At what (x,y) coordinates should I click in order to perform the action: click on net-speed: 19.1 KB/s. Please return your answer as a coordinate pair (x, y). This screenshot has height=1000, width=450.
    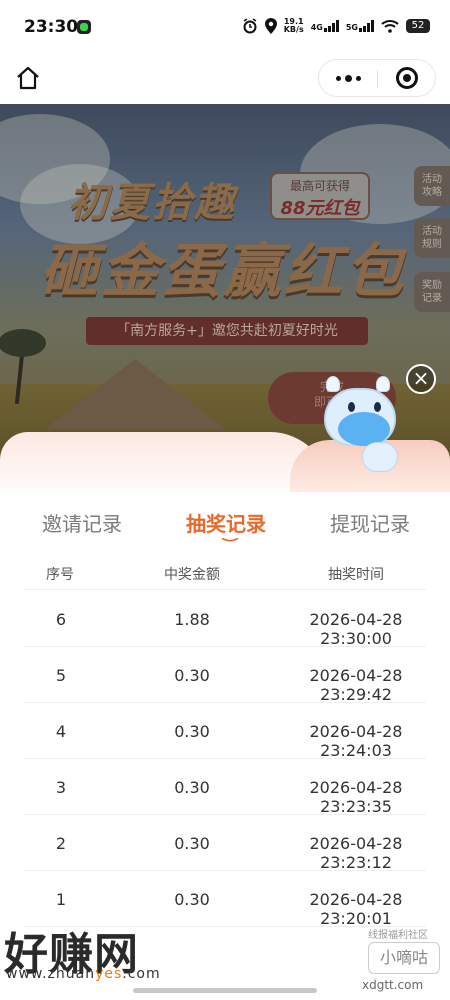
    Looking at the image, I should click on (293, 25).